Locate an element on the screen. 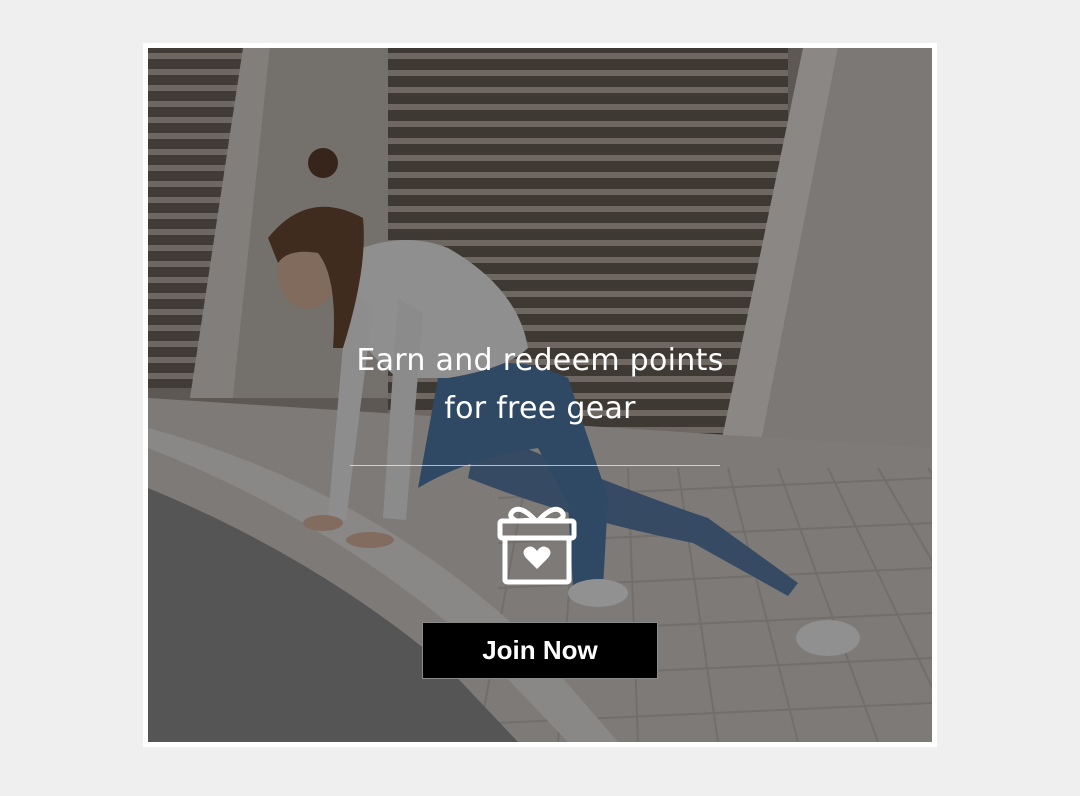  join-now-button: Join Now is located at coordinates (540, 650).